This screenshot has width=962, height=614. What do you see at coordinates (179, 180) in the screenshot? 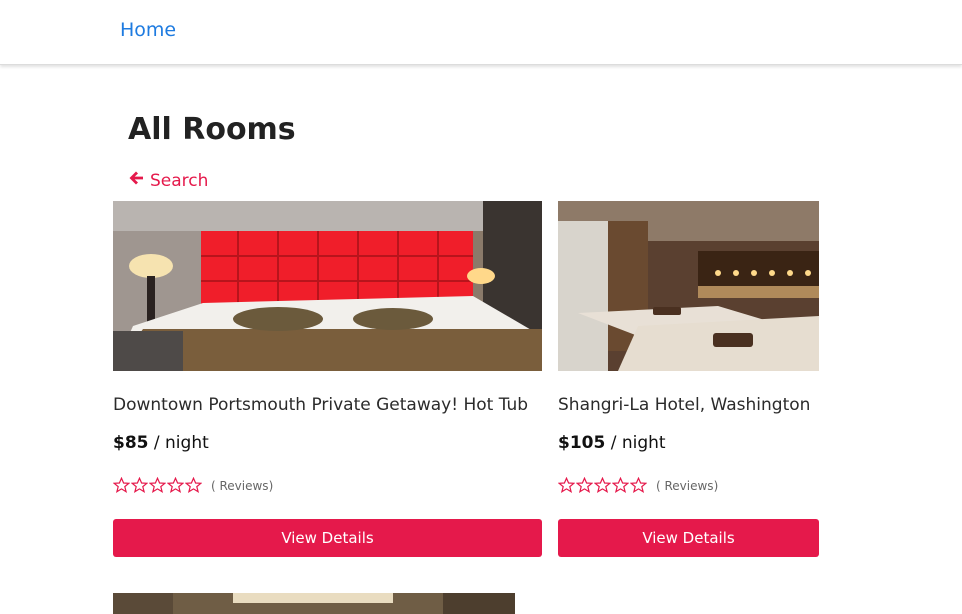
I see `back-link-label: Search` at bounding box center [179, 180].